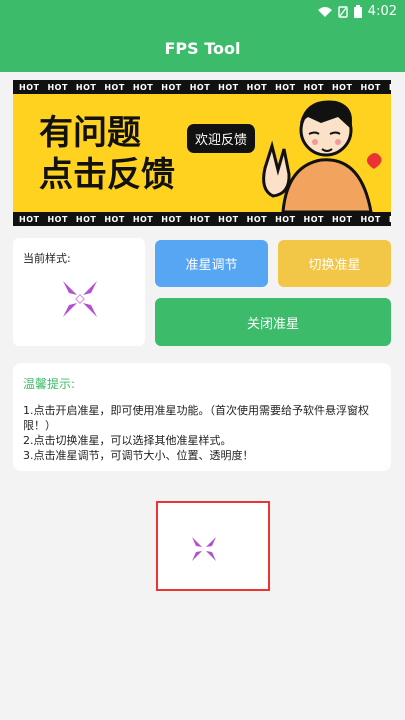 The image size is (405, 720). I want to click on status-icons: 4:02, so click(357, 11).